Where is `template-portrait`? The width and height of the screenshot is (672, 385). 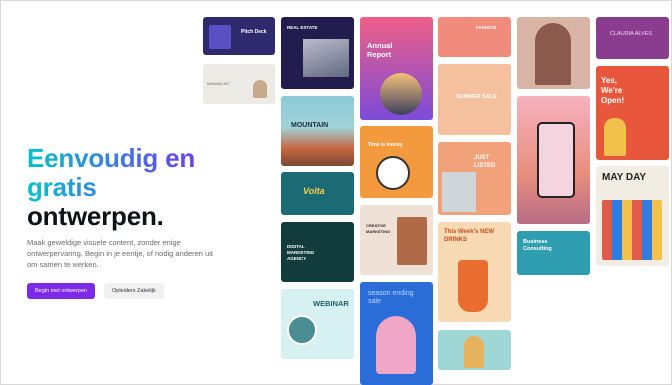 template-portrait is located at coordinates (553, 53).